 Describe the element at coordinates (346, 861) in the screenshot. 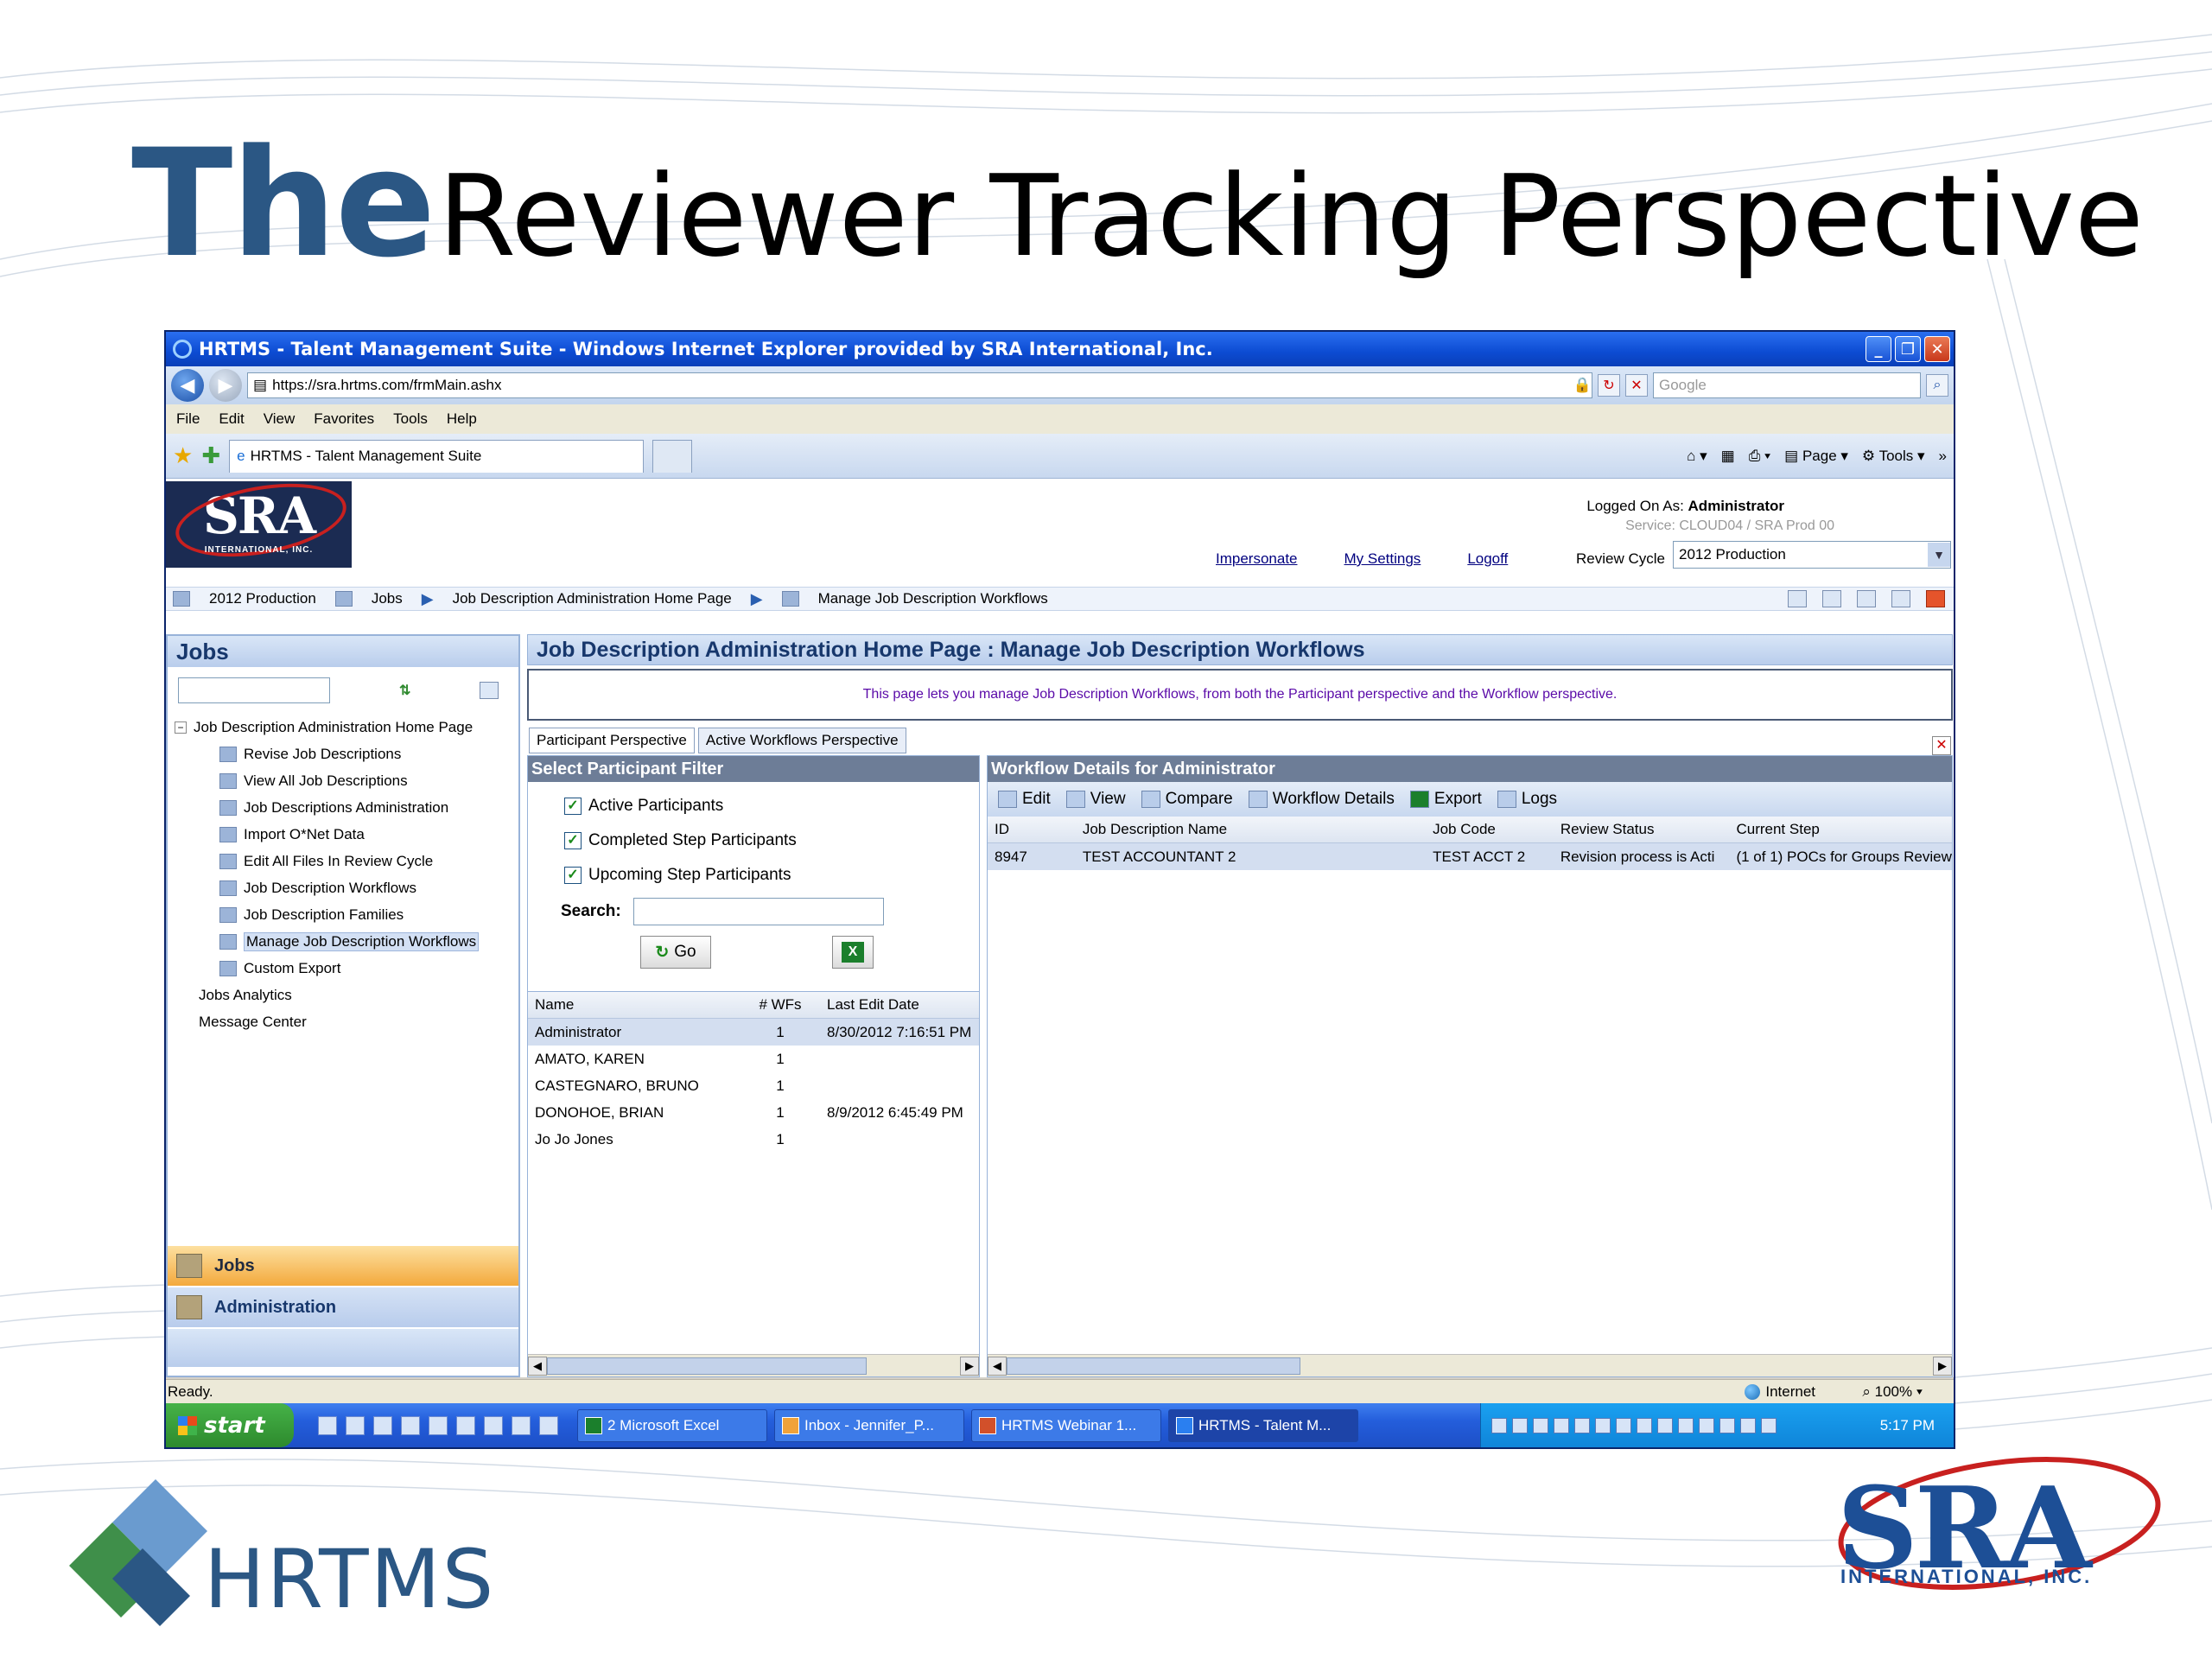

I see `tree-item: Edit All Files In Review Cycle` at that location.